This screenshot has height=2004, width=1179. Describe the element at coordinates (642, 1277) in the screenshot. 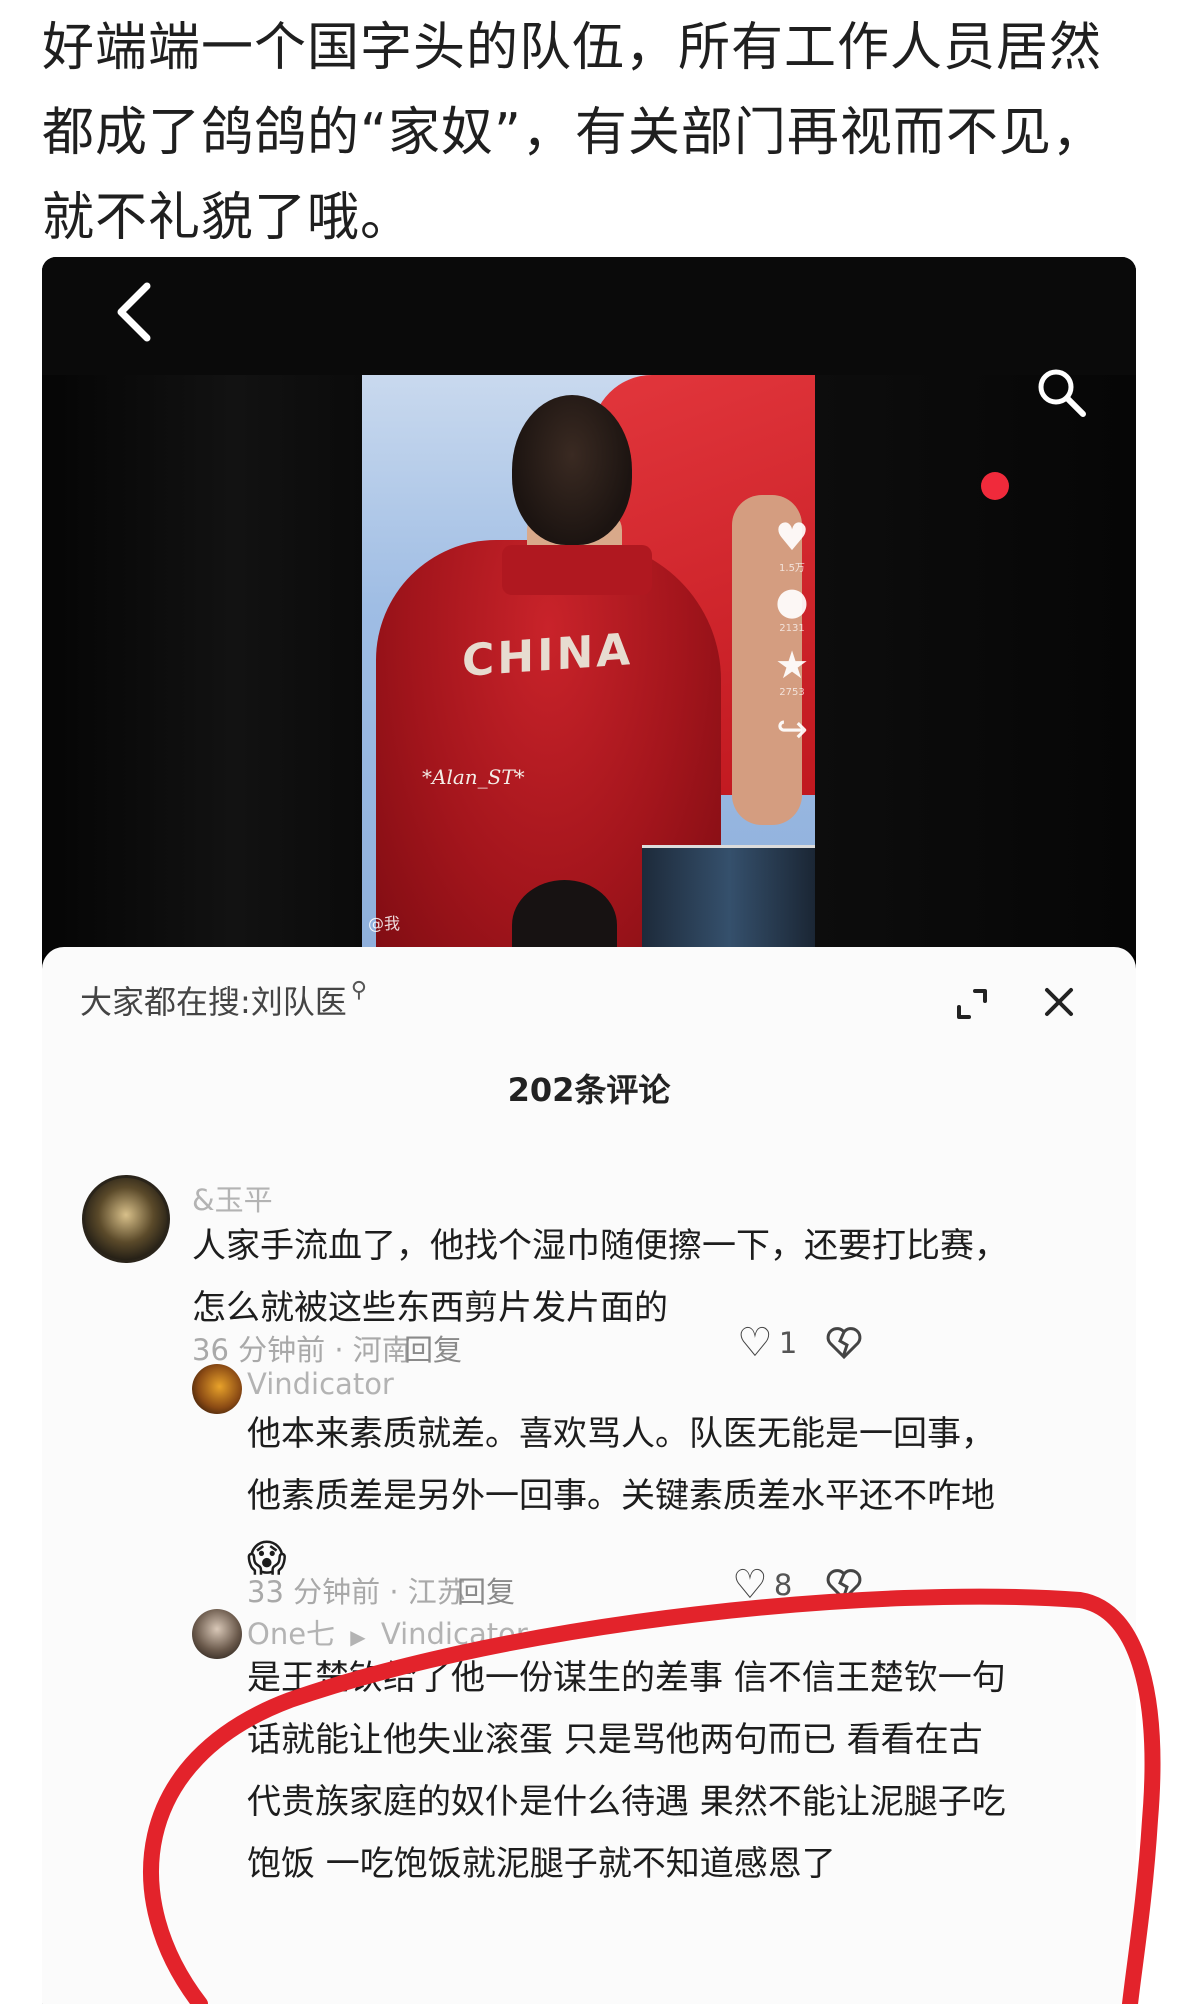

I see `comment-text: 人家手流血了，他找个湿巾随便擦一下，还要打比赛， 怎么就被这些东西剪片发片面的` at that location.